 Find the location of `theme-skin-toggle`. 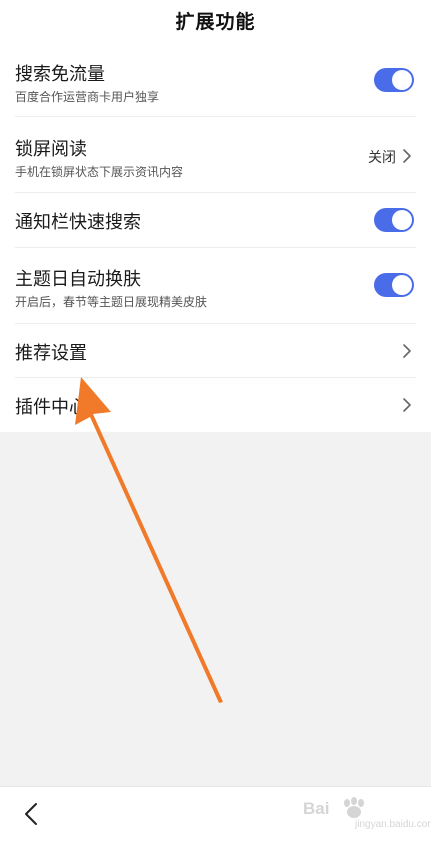

theme-skin-toggle is located at coordinates (394, 285).